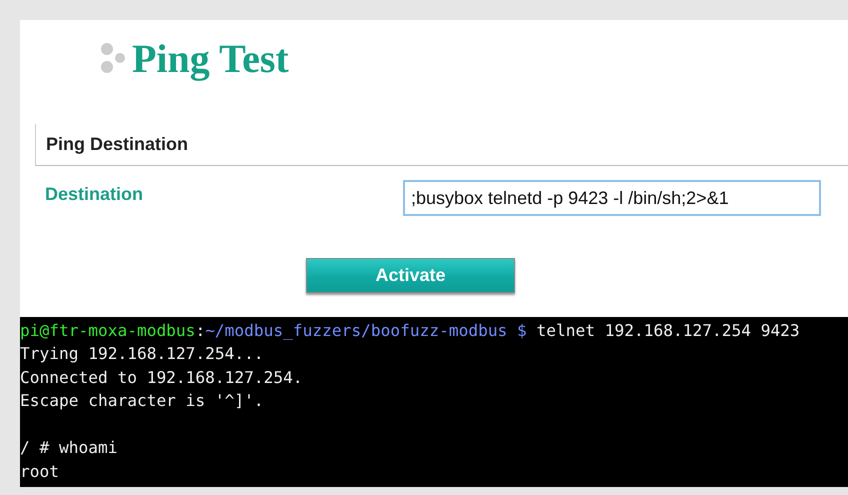 The height and width of the screenshot is (495, 848). Describe the element at coordinates (40, 471) in the screenshot. I see `terminal-line: root` at that location.